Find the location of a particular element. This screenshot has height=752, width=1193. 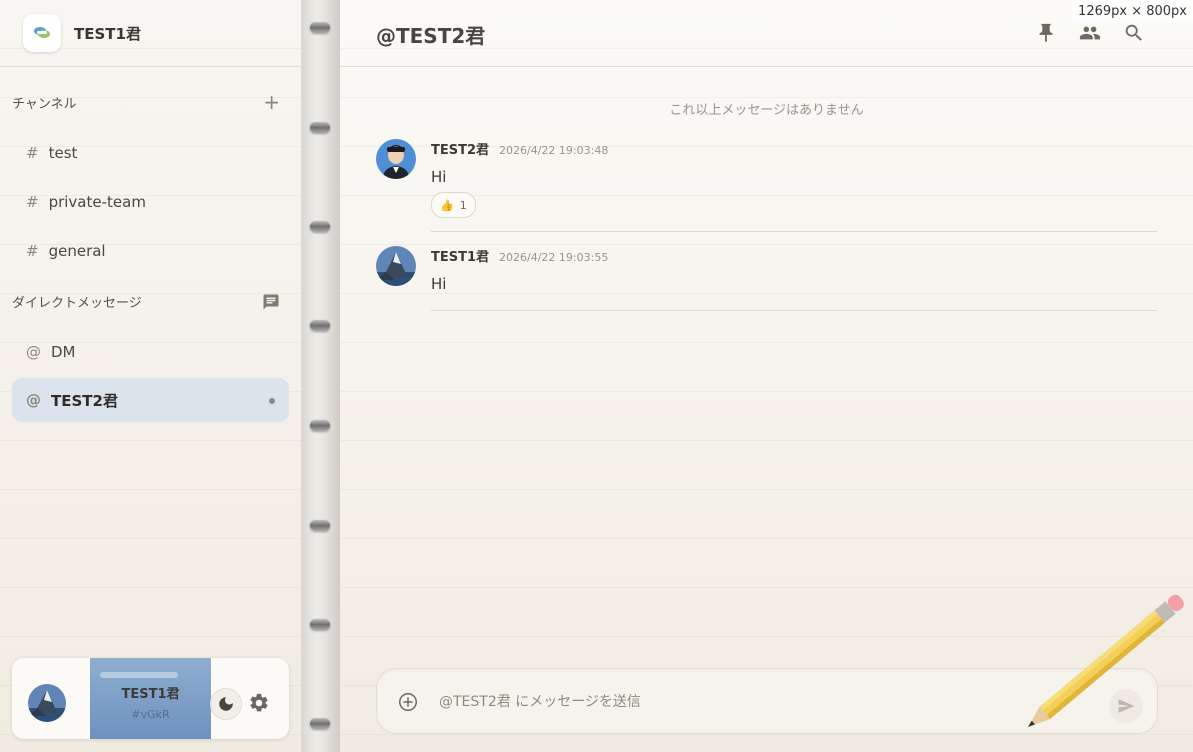

sidebar-divider is located at coordinates (150, 66).